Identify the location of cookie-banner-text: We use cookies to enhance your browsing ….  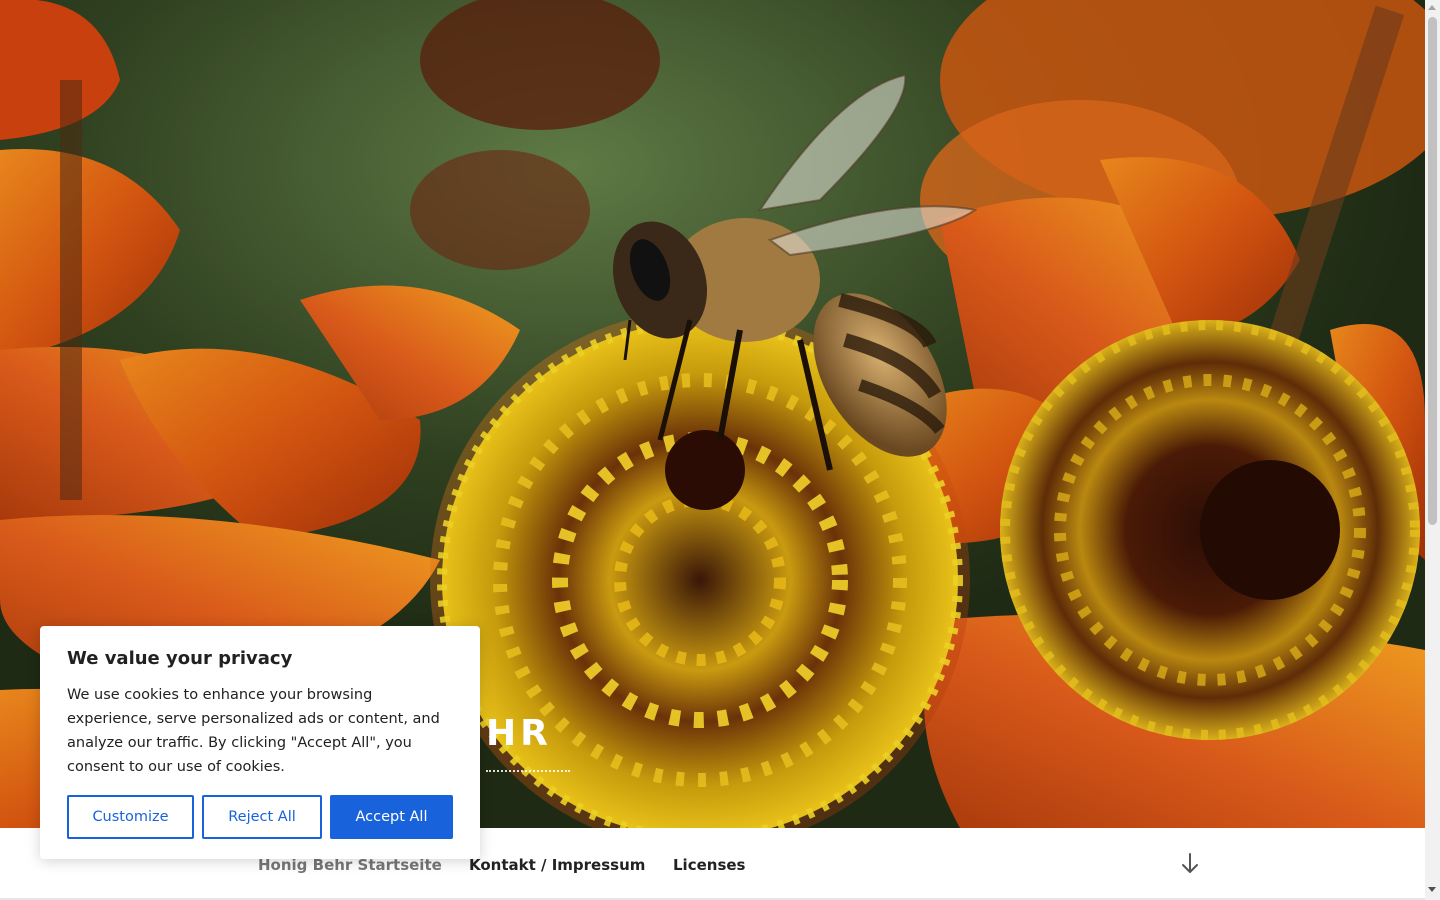
(253, 731).